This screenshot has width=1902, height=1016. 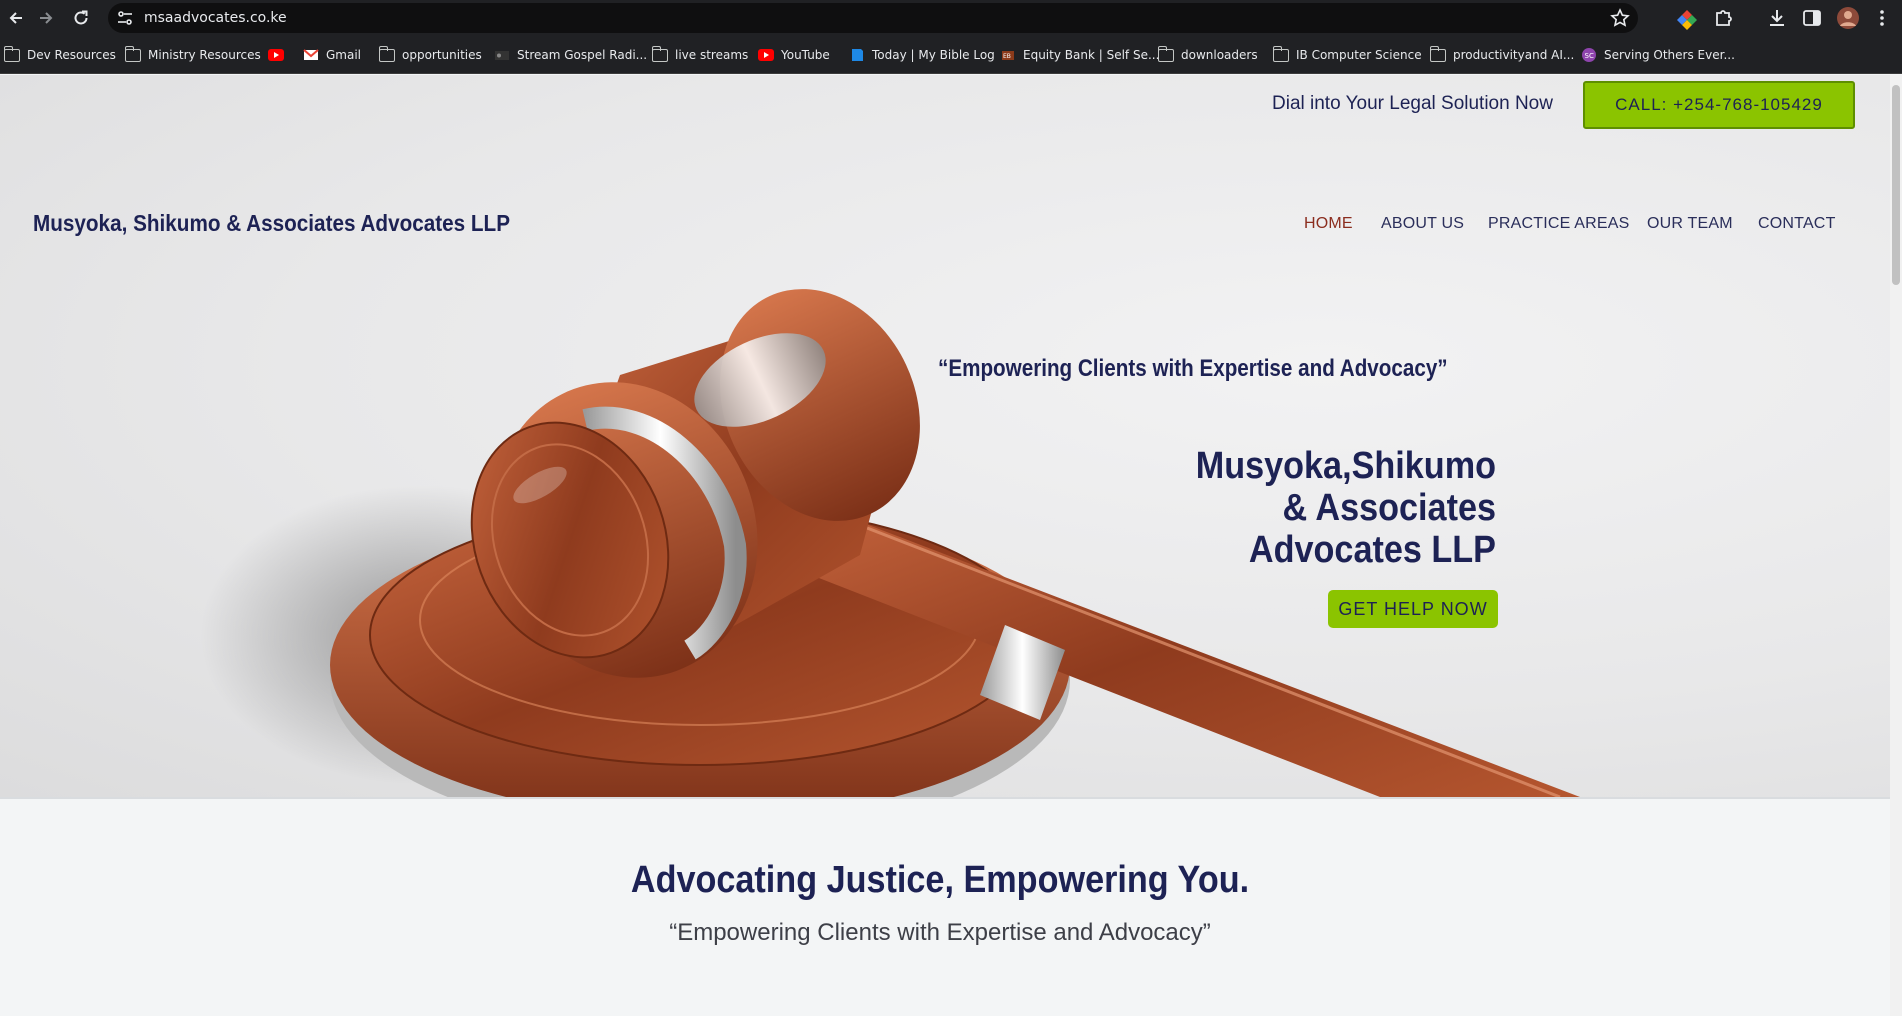 I want to click on bookmark-dev-resources: Dev Resources, so click(x=59, y=55).